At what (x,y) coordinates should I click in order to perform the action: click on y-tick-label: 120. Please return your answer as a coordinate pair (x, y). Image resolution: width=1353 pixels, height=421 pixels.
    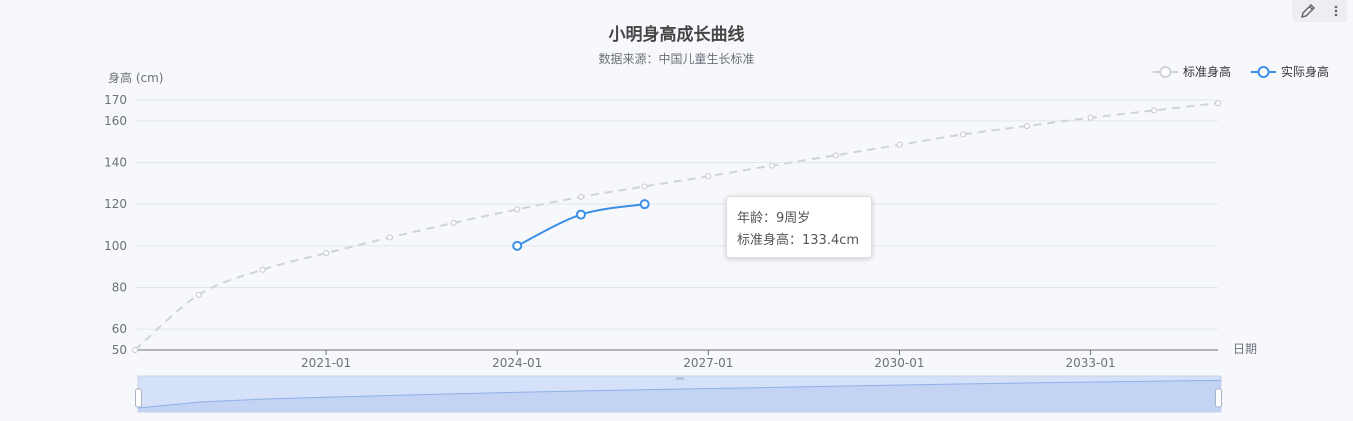
    Looking at the image, I should click on (115, 204).